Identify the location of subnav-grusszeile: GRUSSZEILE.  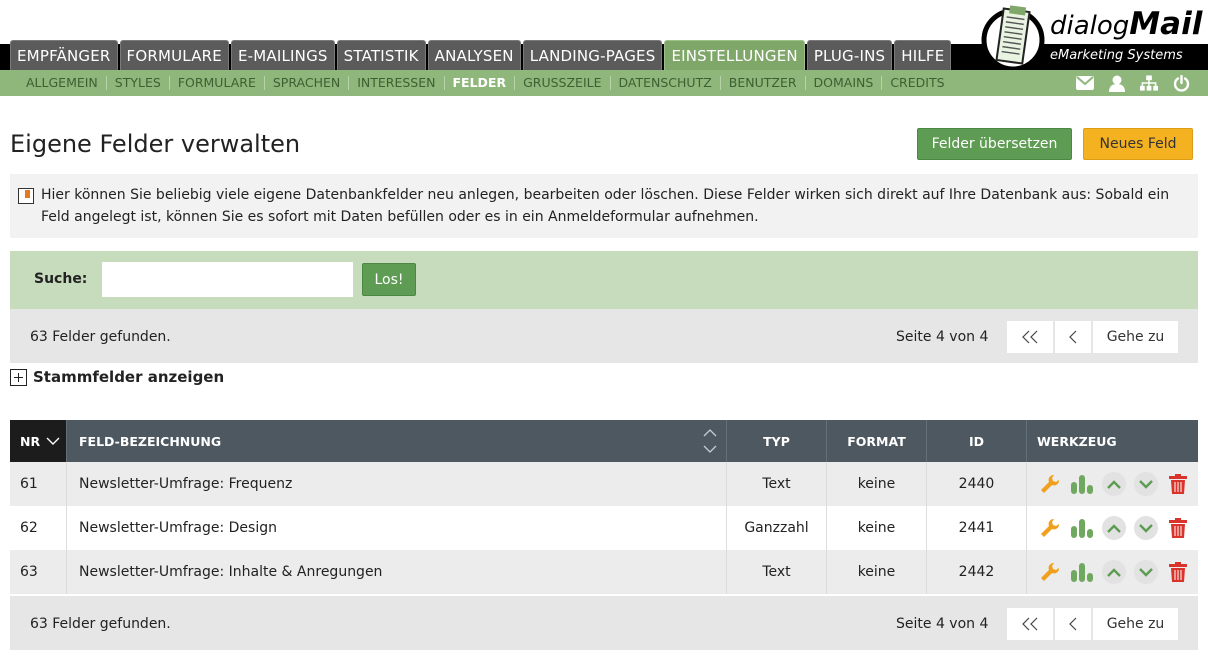
(563, 83).